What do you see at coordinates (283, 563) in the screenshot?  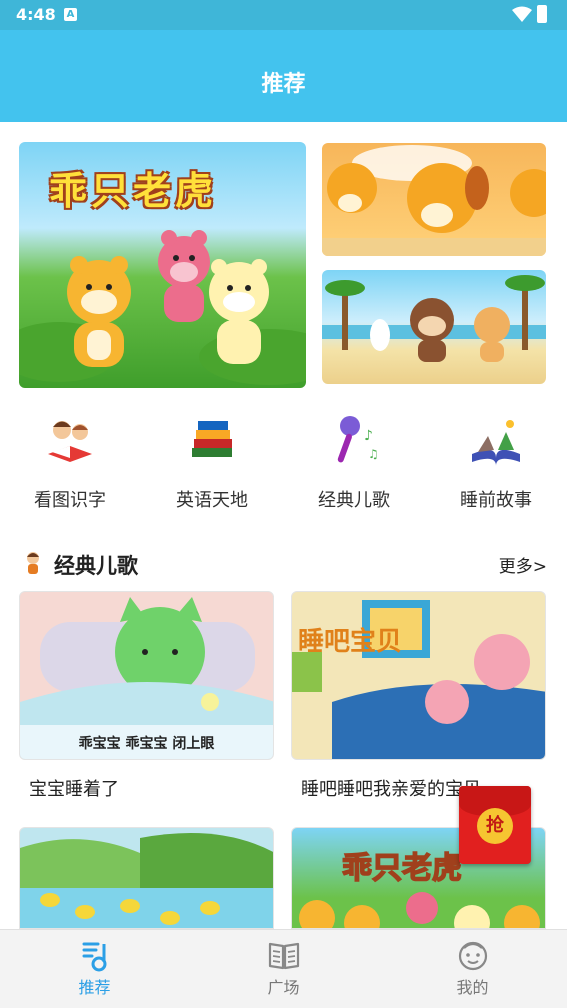 I see `section-header: 经典儿歌 更多>` at bounding box center [283, 563].